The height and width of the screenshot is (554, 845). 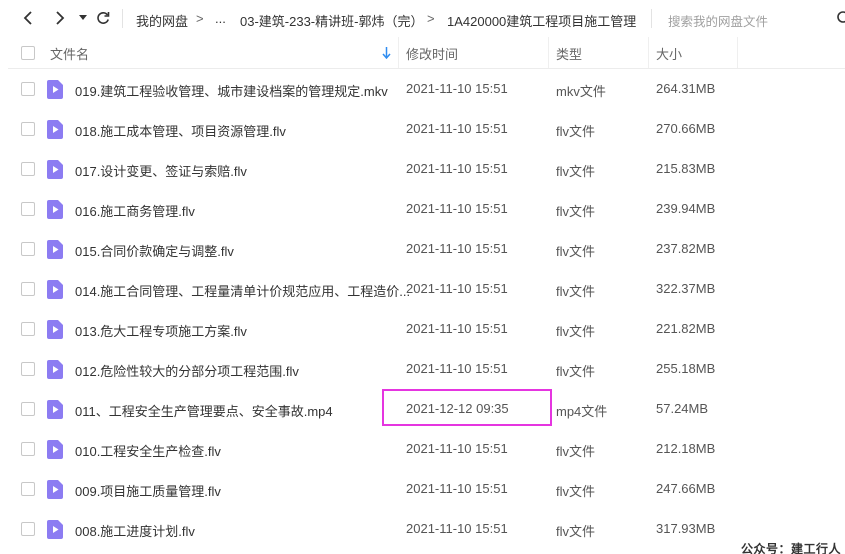 I want to click on refresh-icon, so click(x=103, y=18).